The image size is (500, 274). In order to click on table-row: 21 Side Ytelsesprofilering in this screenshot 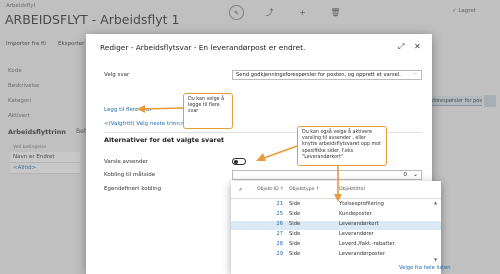, I will do `click(336, 205)`.